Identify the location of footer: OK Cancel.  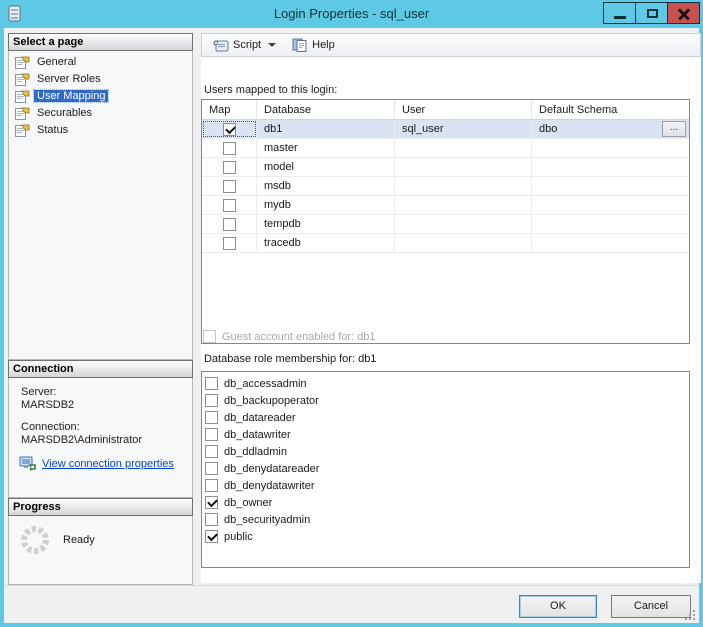
(351, 604).